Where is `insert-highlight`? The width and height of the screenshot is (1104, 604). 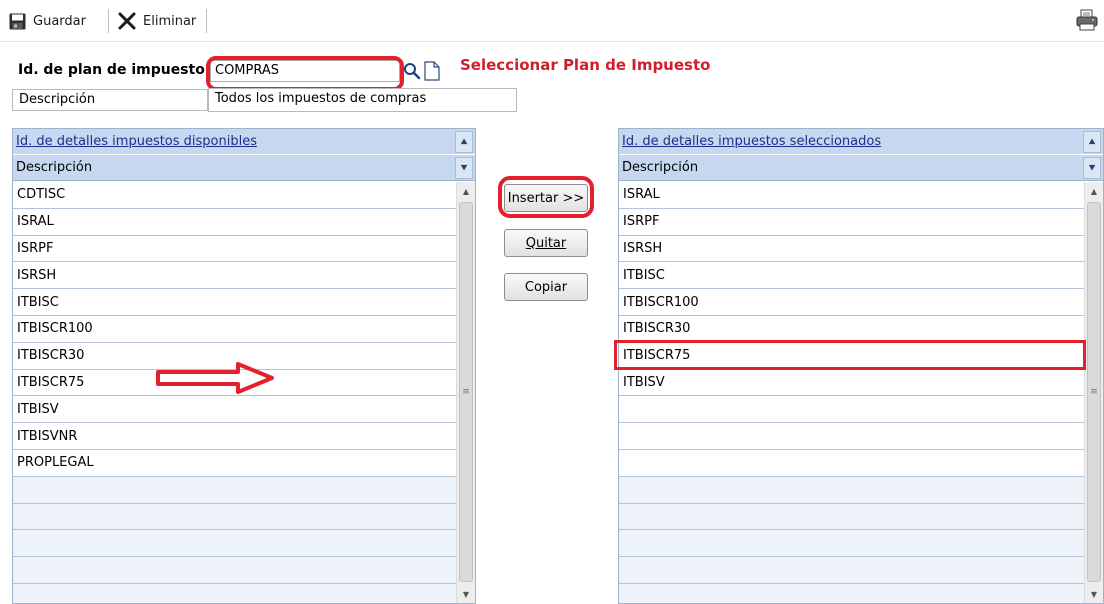 insert-highlight is located at coordinates (546, 197).